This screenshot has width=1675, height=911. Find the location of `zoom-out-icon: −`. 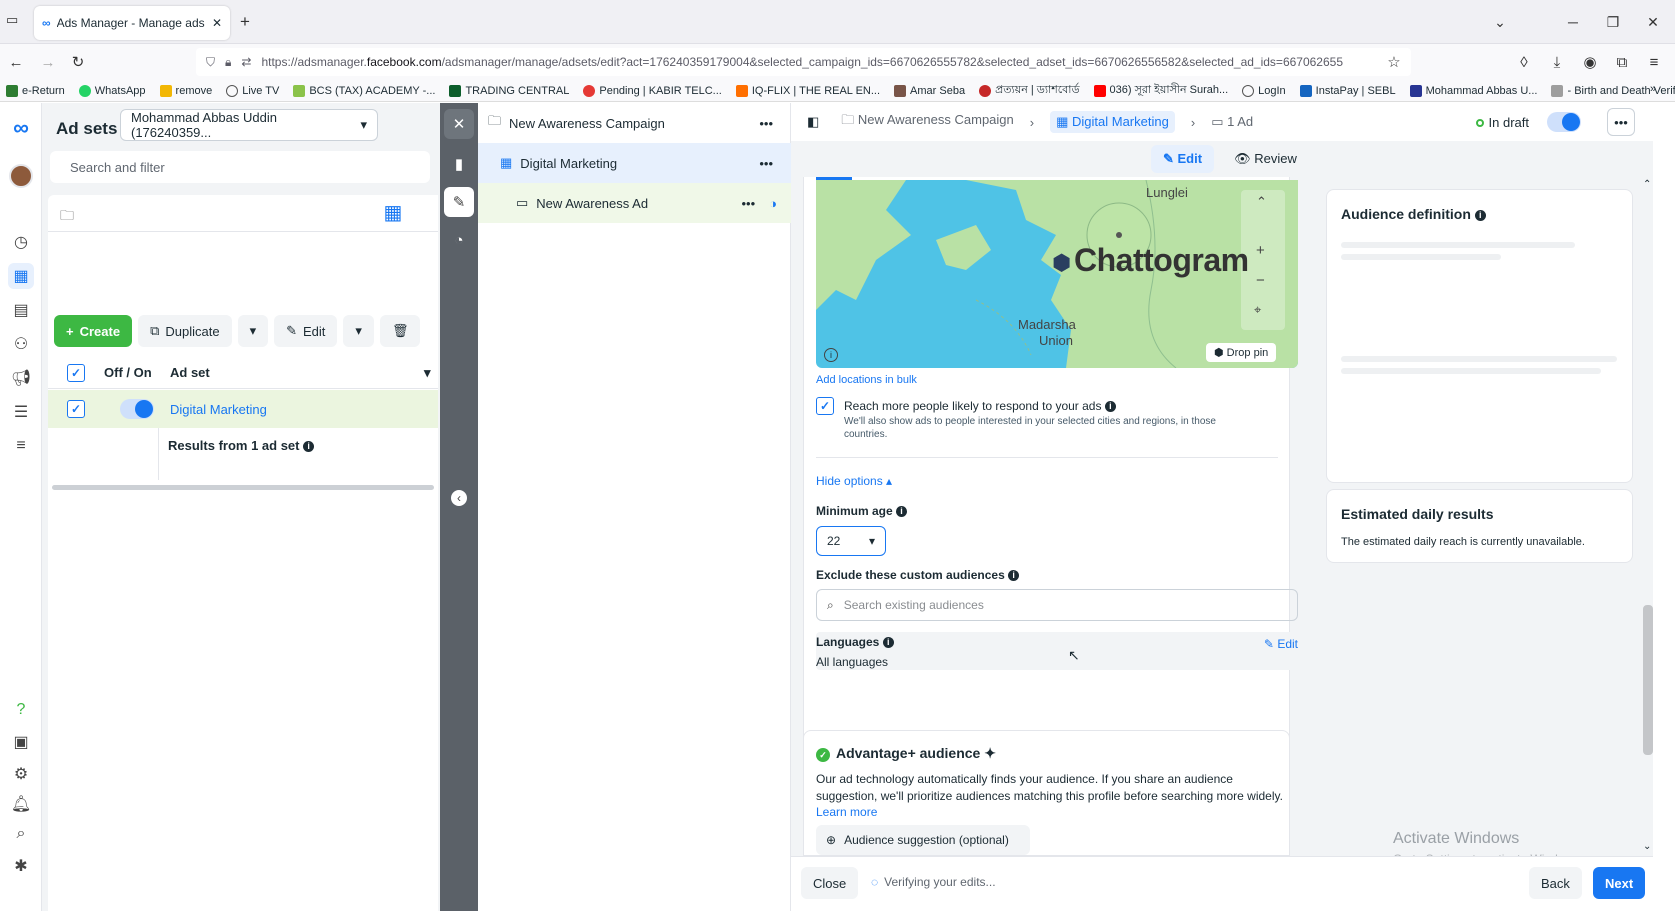

zoom-out-icon: − is located at coordinates (1260, 280).